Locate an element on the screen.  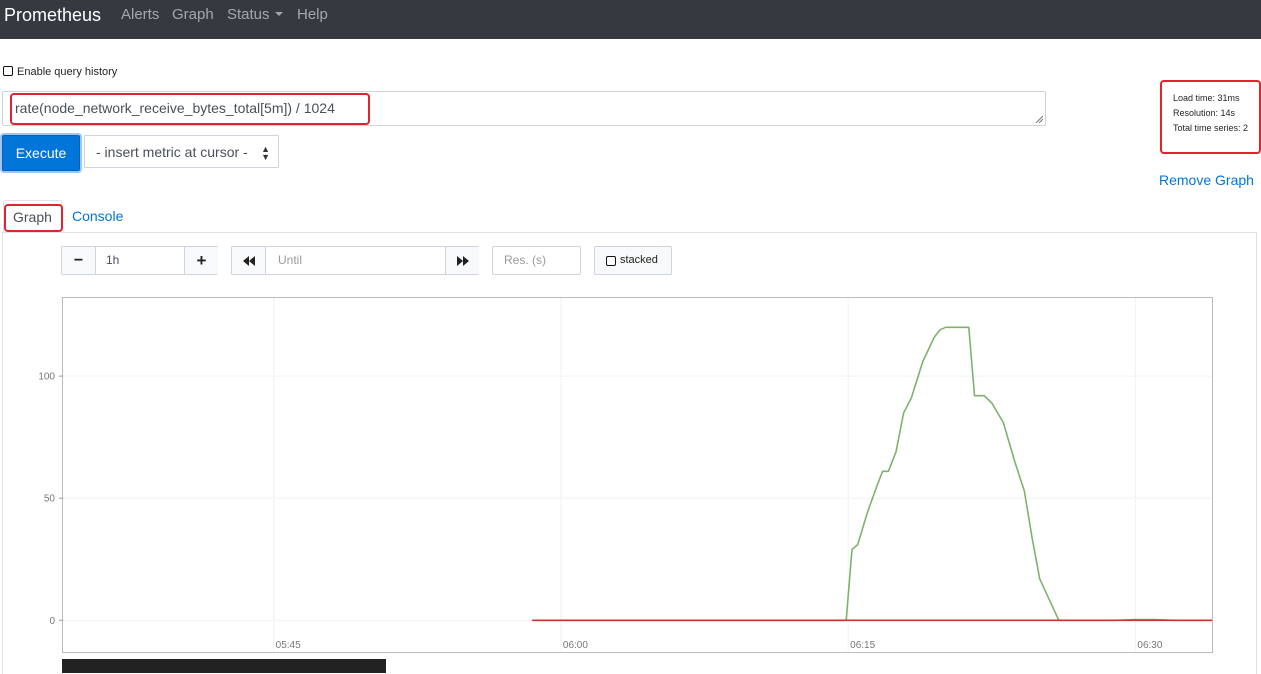
stacked-label: stacked is located at coordinates (639, 260).